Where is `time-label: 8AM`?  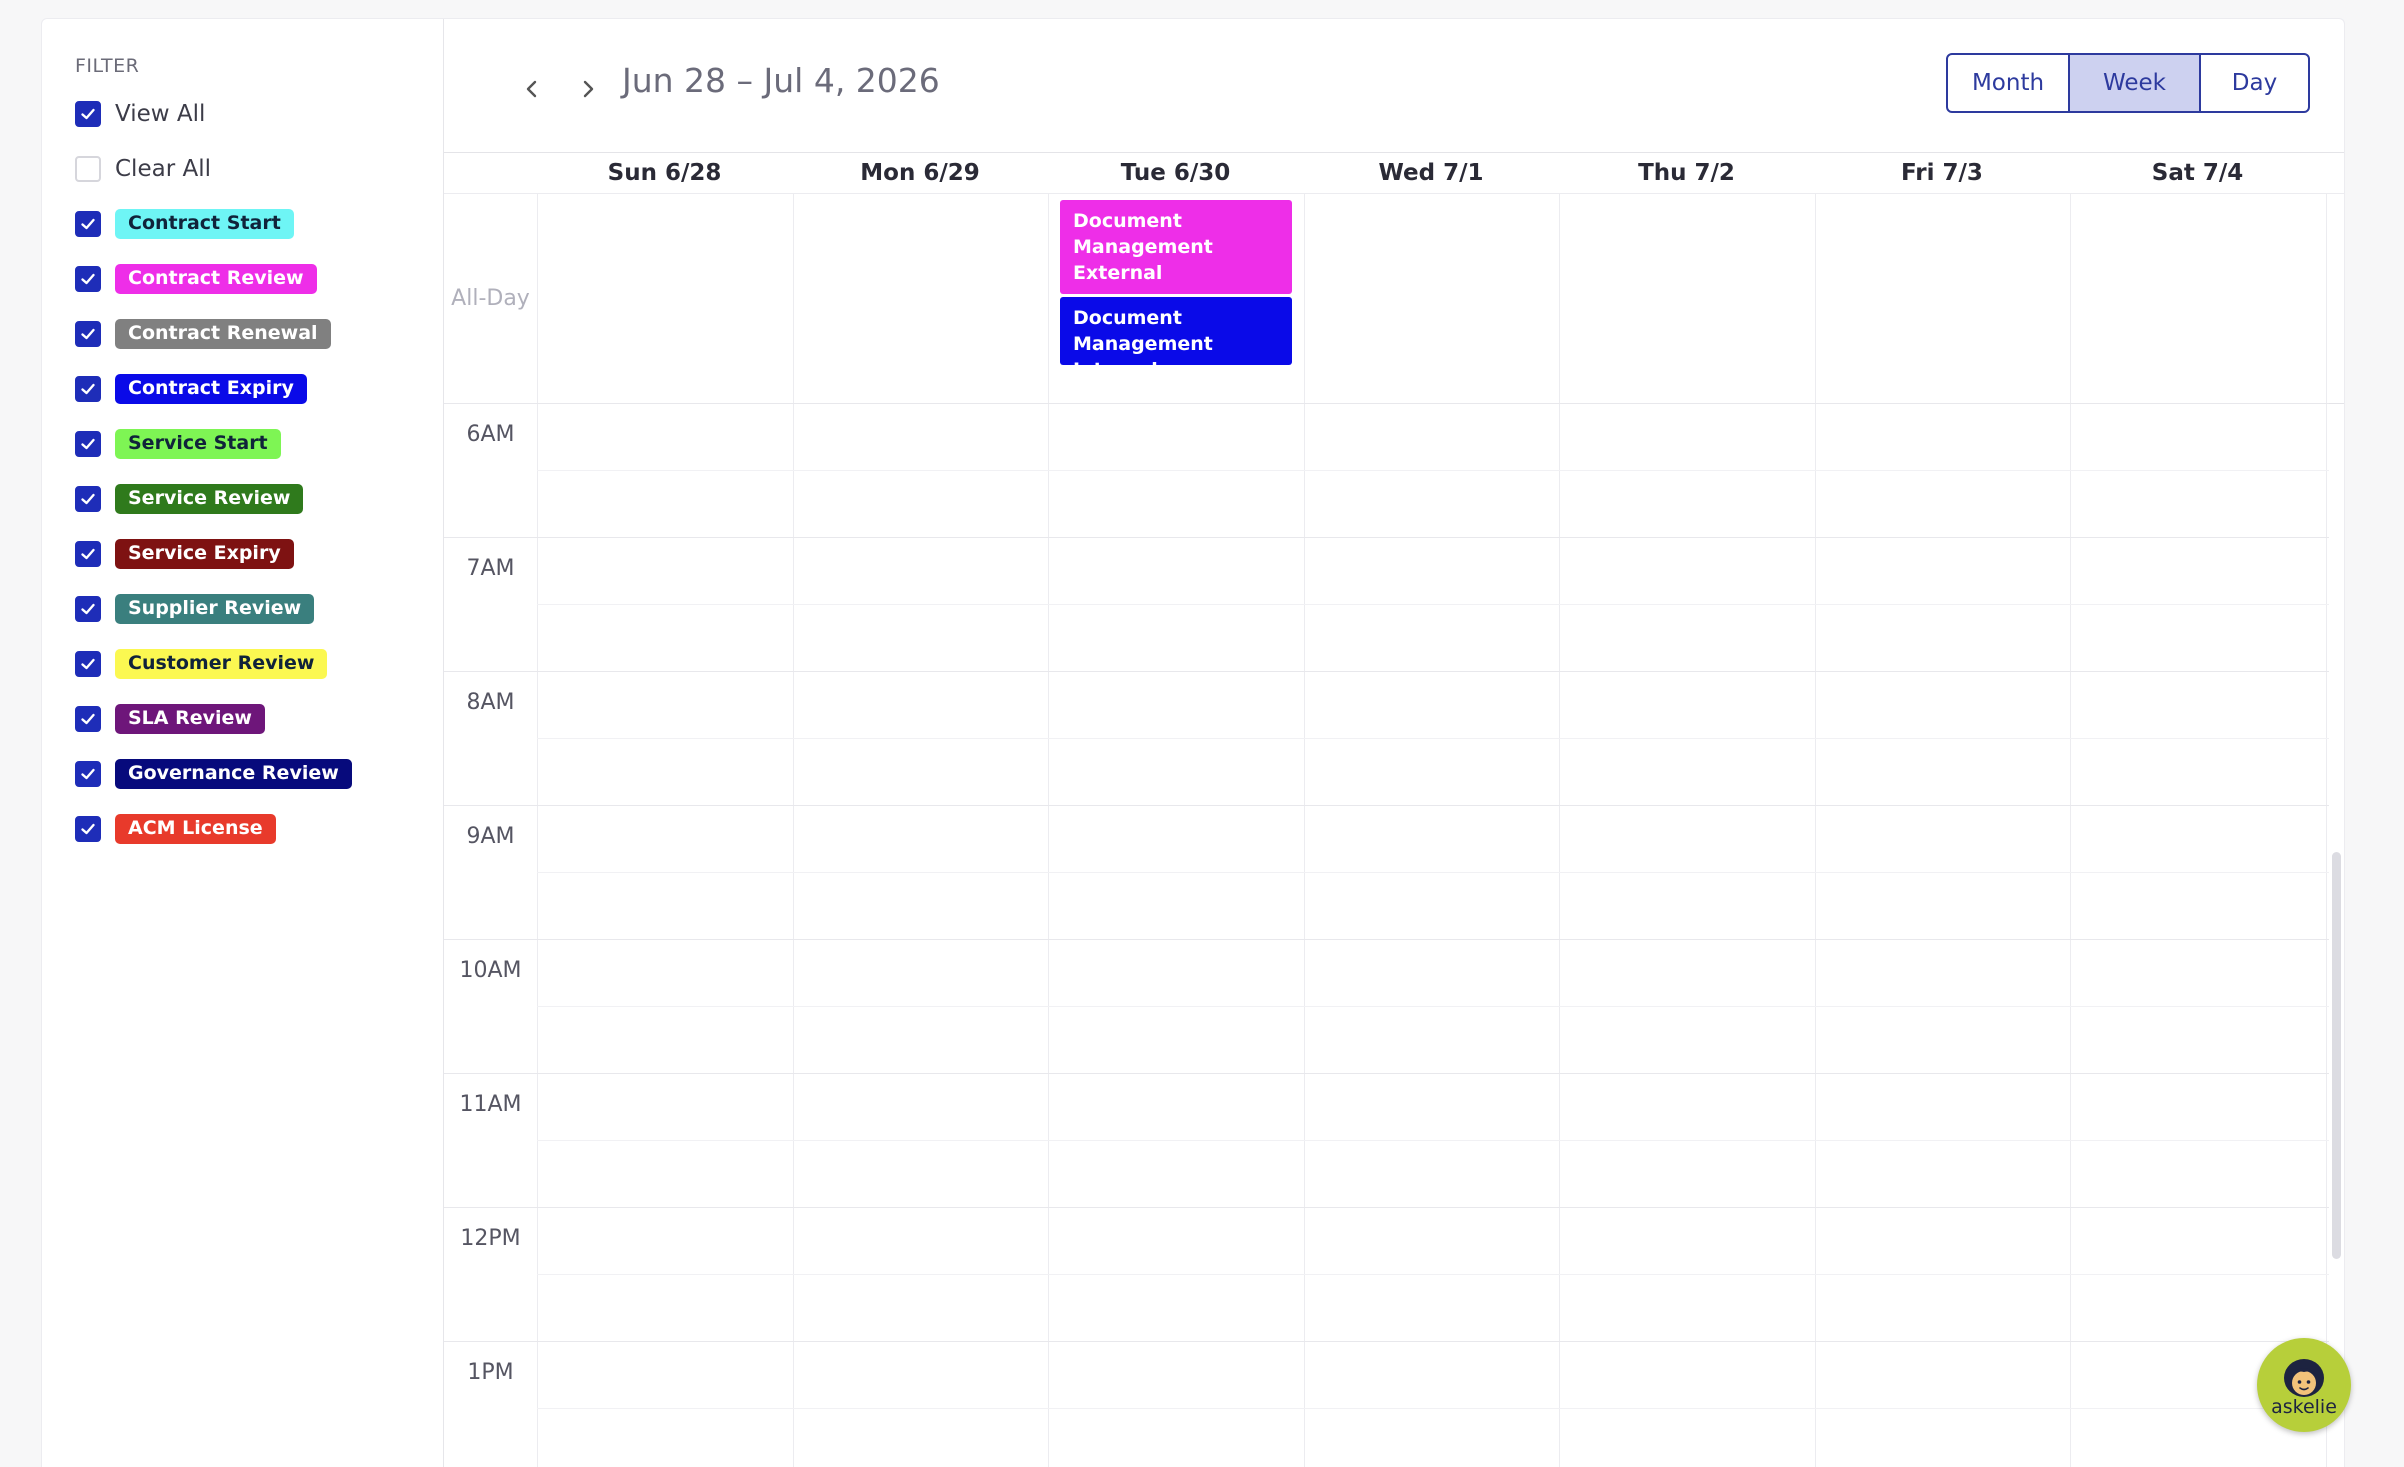
time-label: 8AM is located at coordinates (490, 702).